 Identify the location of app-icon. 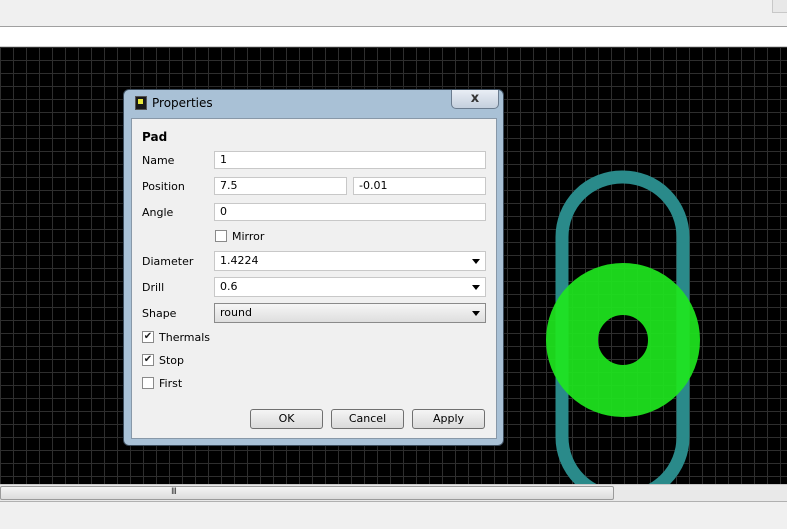
(141, 103).